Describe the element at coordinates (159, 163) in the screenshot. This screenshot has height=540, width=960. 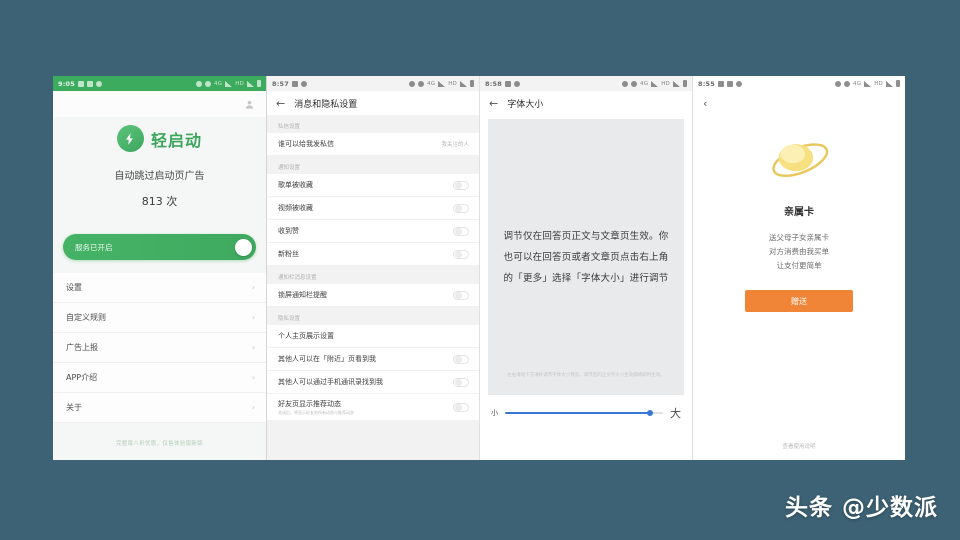
I see `quick-start-hero: 轻启动 自动跳过启动页广告 813 次` at that location.